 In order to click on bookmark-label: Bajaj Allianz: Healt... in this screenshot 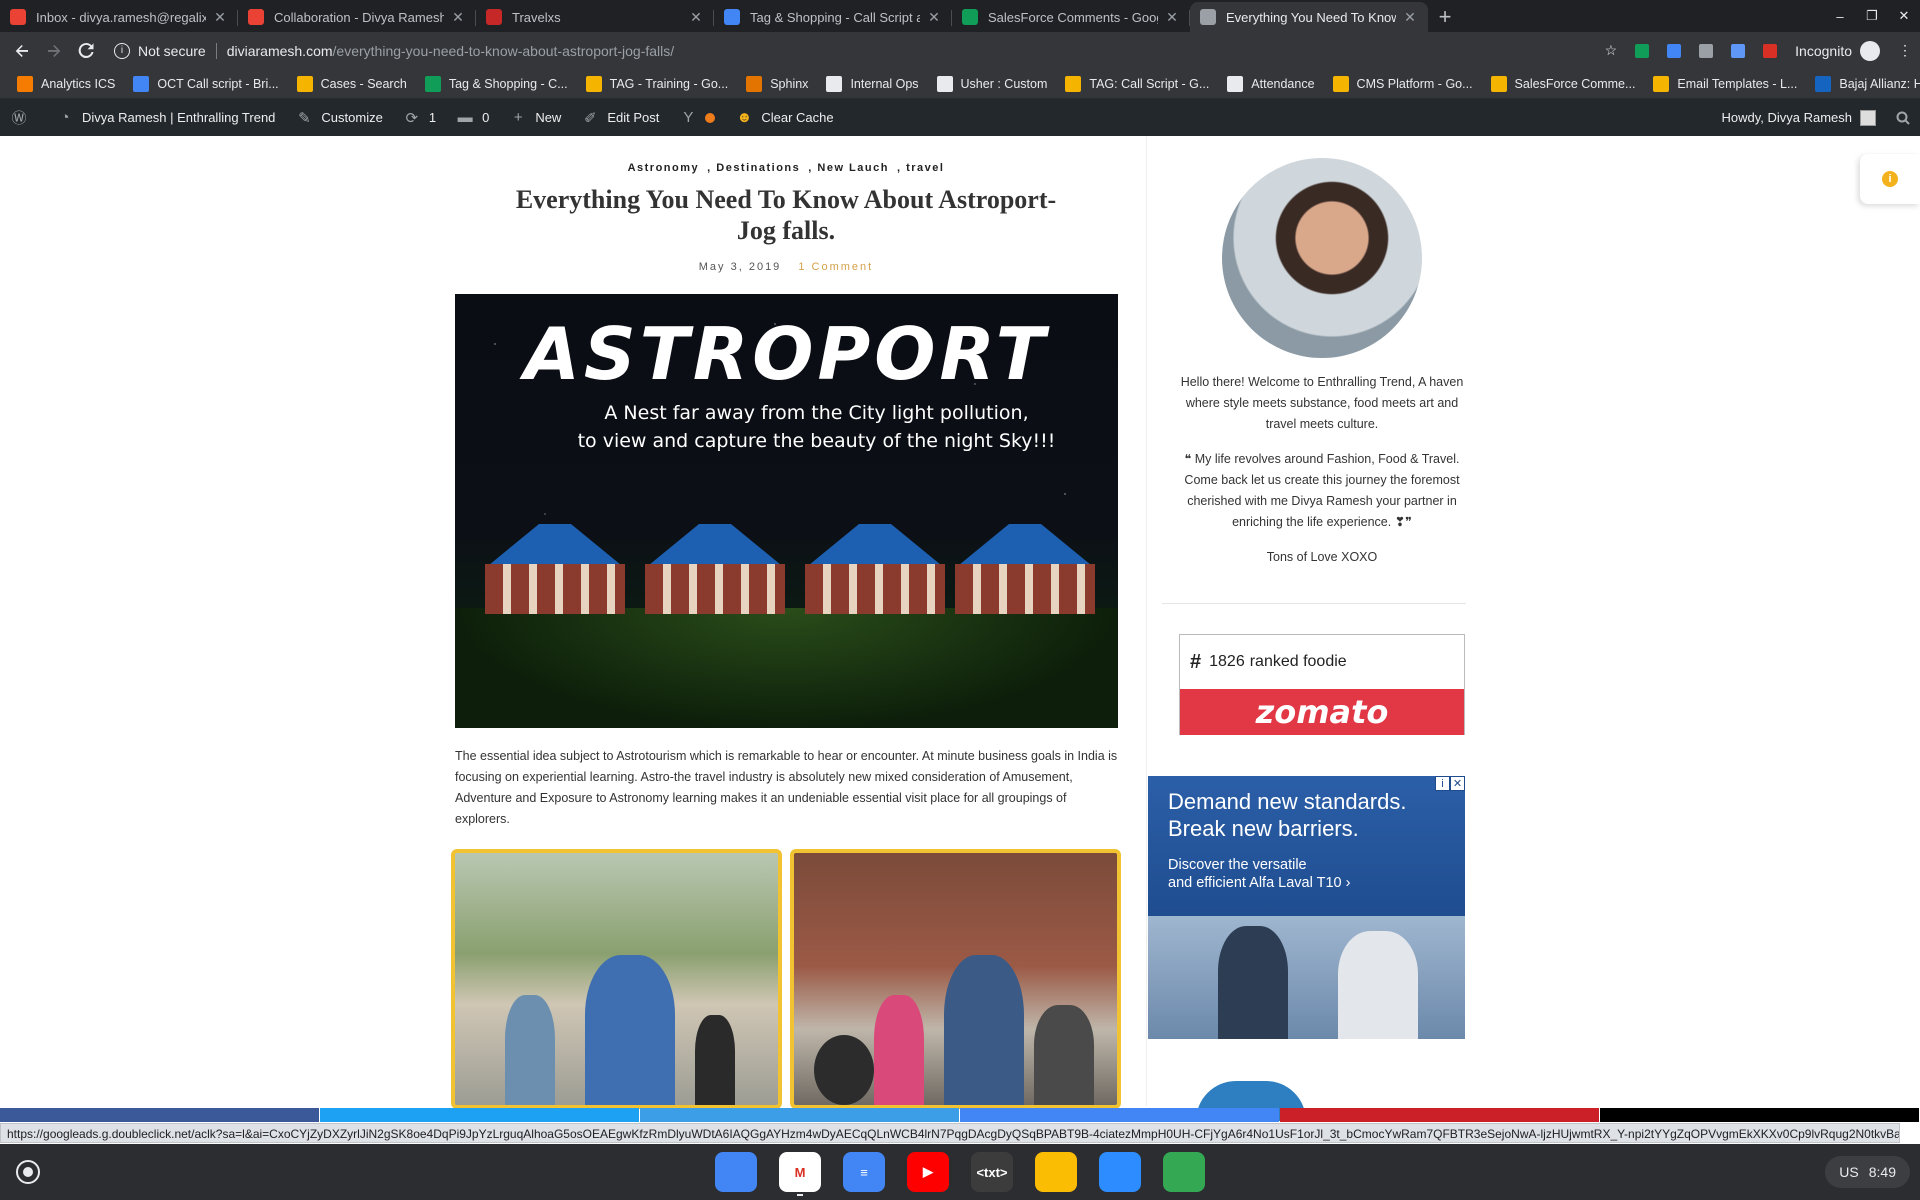, I will do `click(1879, 83)`.